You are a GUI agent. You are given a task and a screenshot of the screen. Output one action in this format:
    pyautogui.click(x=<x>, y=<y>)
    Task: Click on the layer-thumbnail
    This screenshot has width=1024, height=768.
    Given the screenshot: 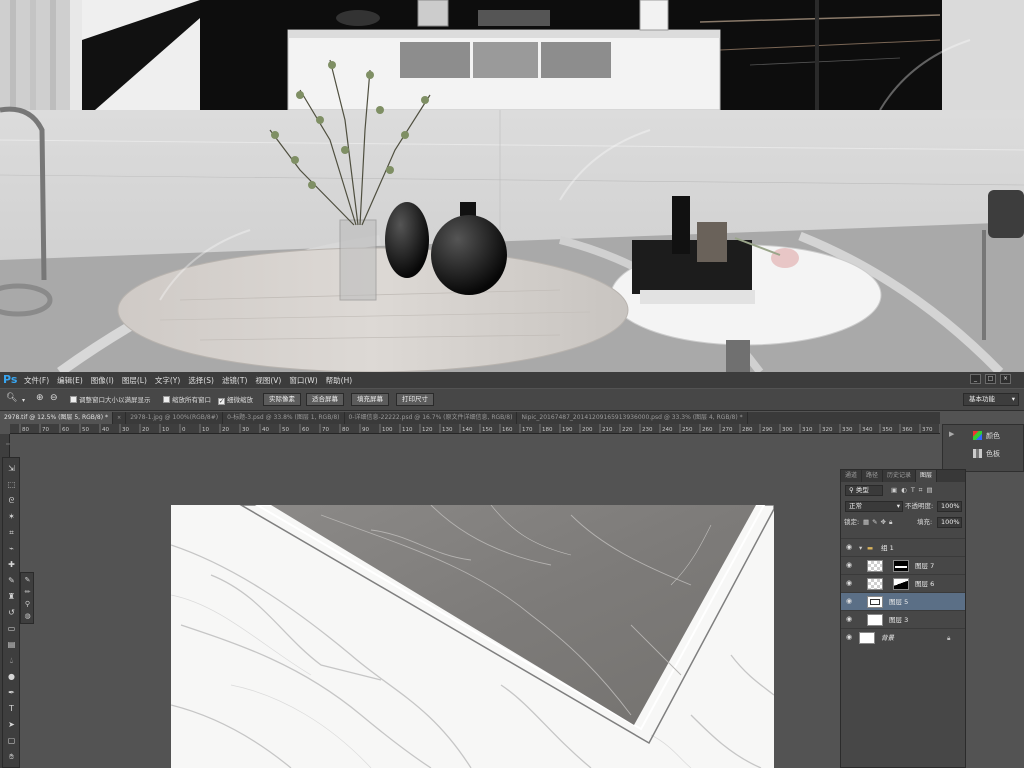 What is the action you would take?
    pyautogui.click(x=875, y=584)
    